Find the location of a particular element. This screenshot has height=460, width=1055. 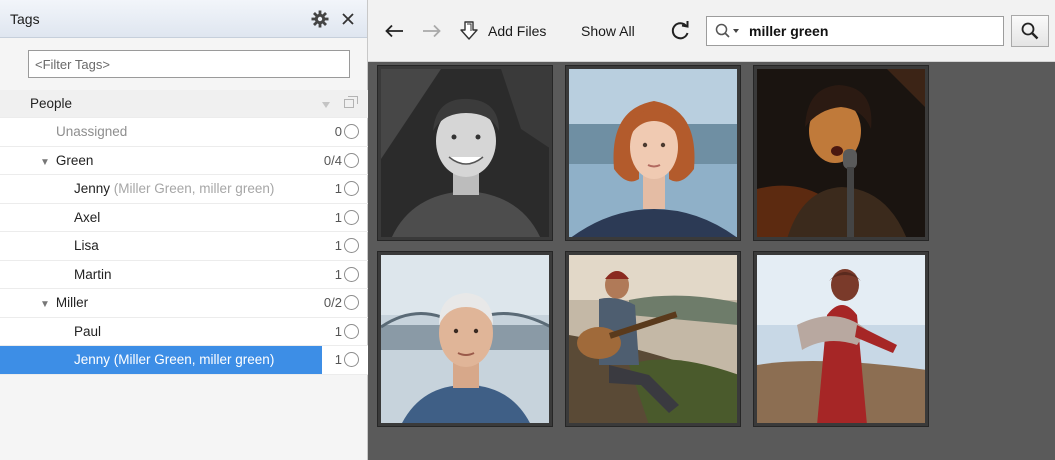

thumbnail-older-man is located at coordinates (465, 339).